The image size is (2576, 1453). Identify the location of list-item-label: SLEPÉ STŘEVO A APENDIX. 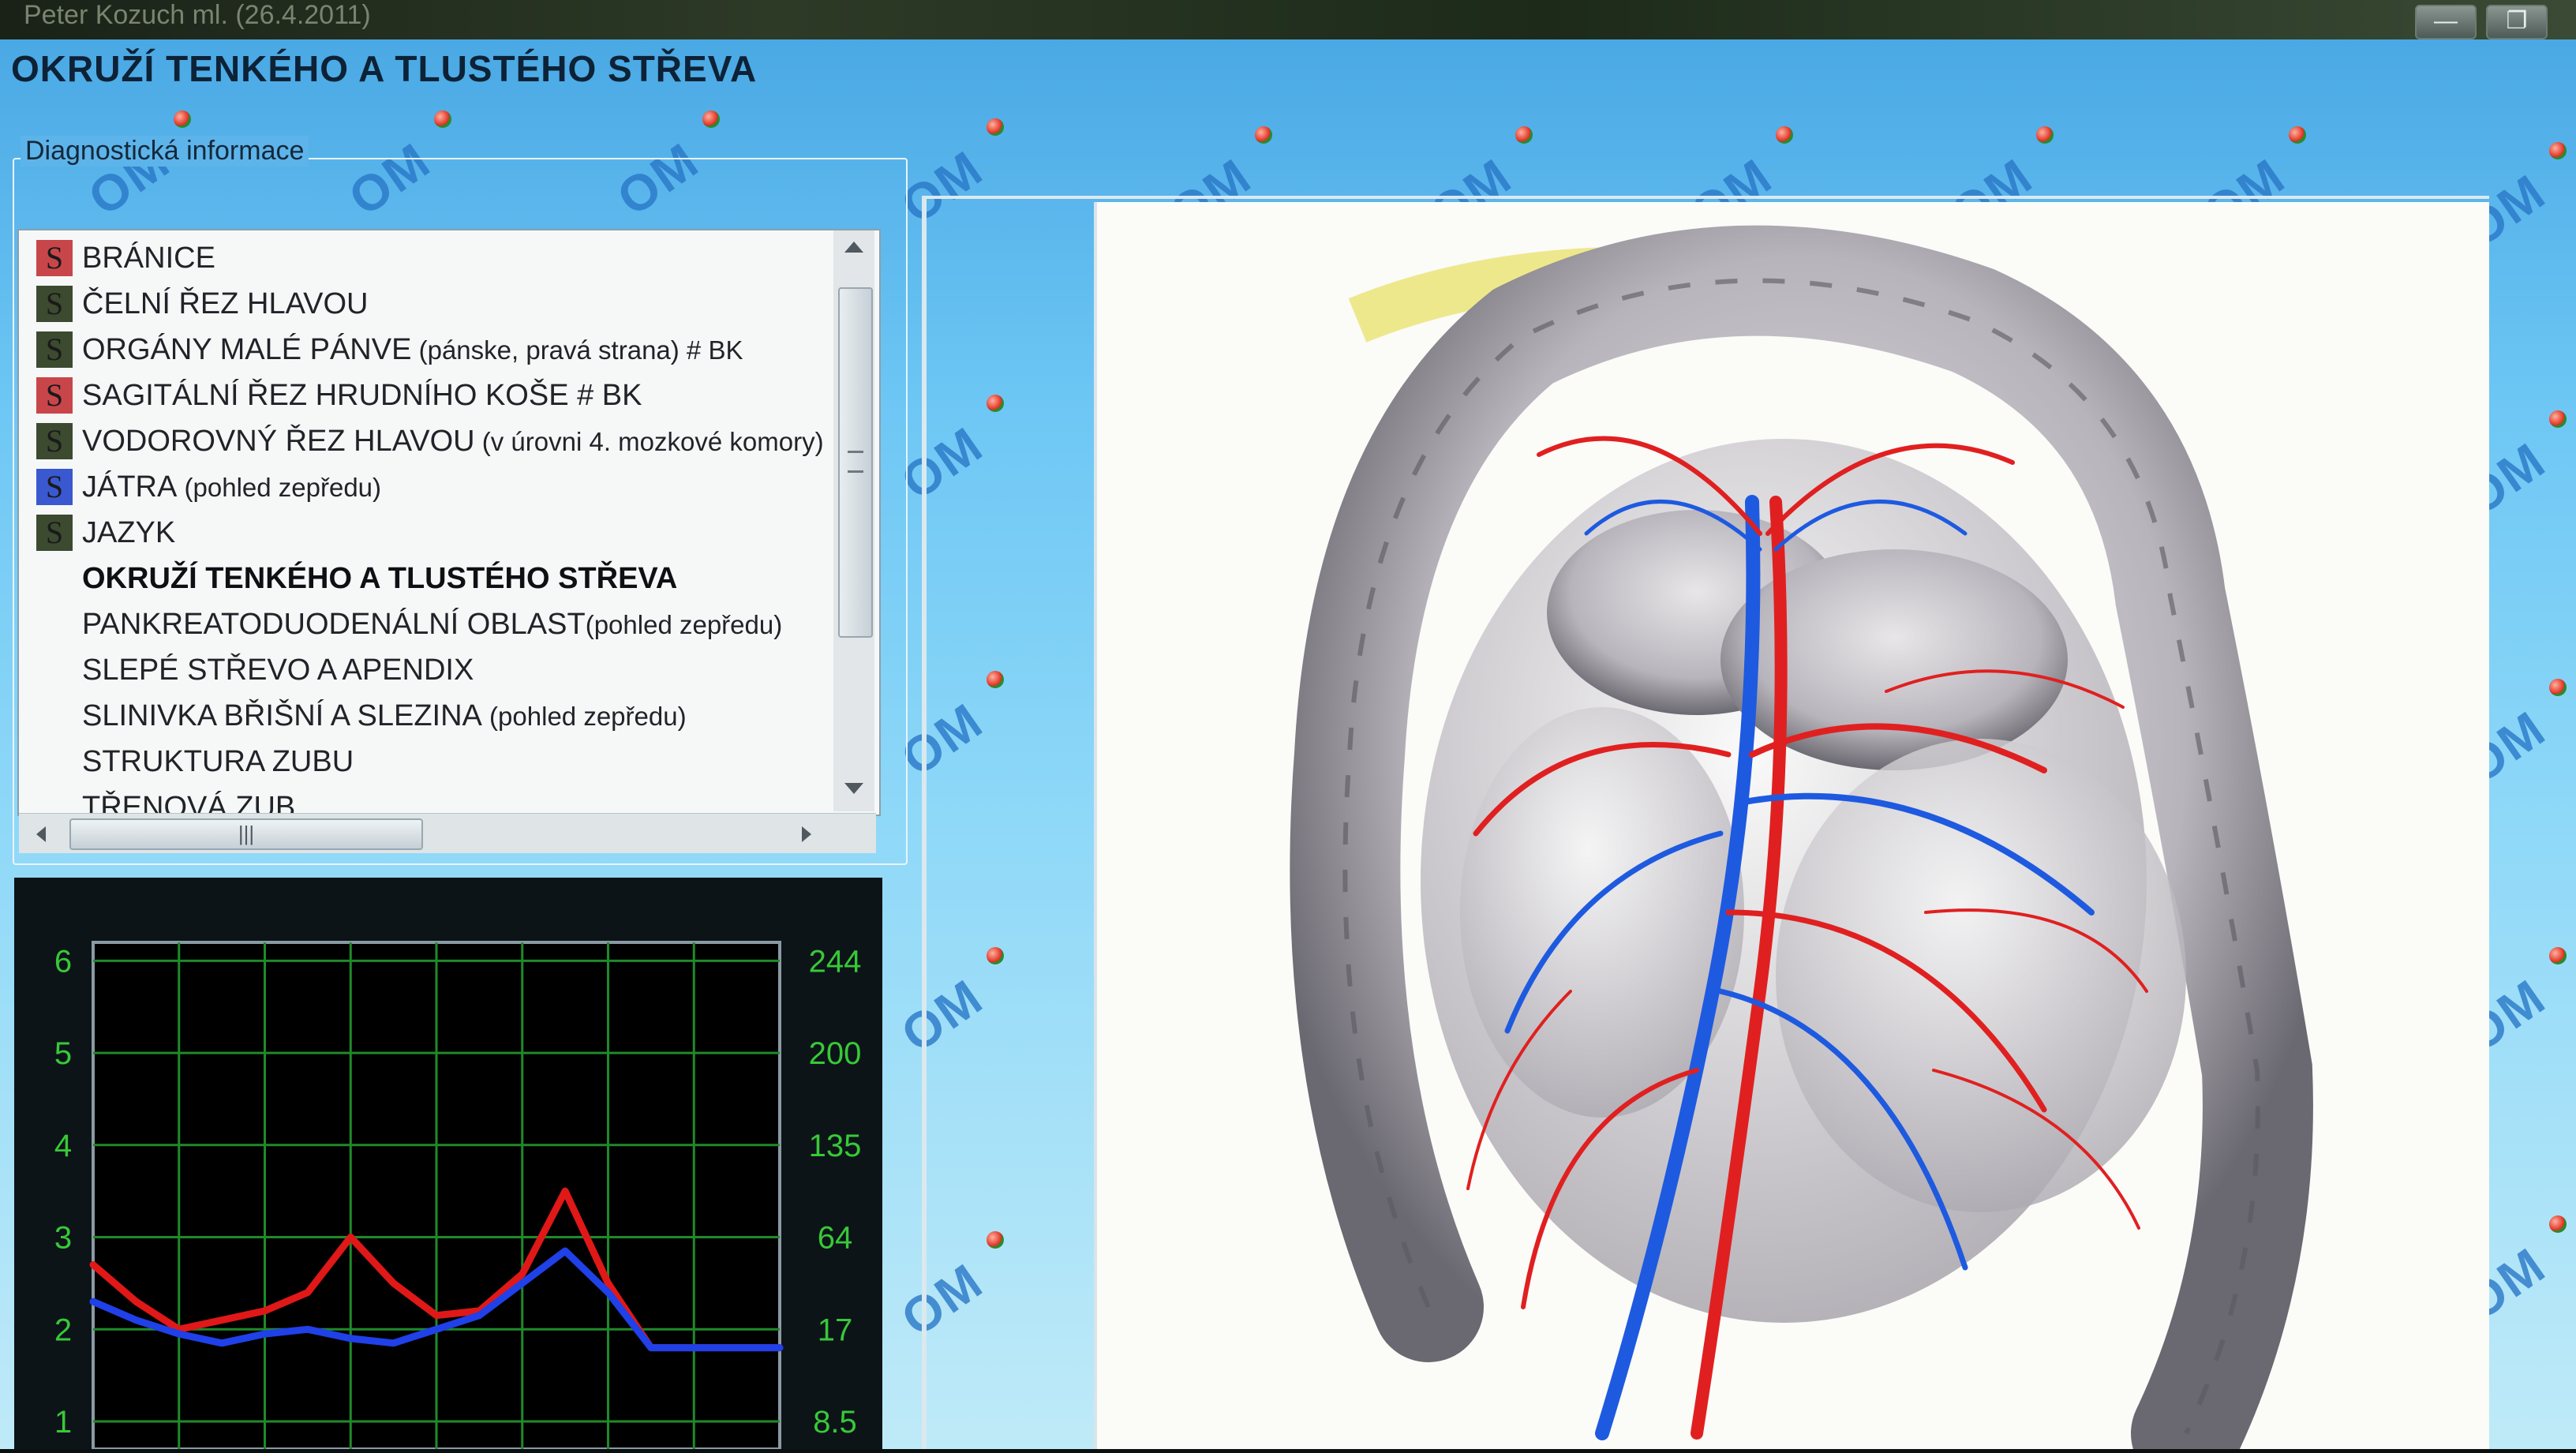
(278, 670).